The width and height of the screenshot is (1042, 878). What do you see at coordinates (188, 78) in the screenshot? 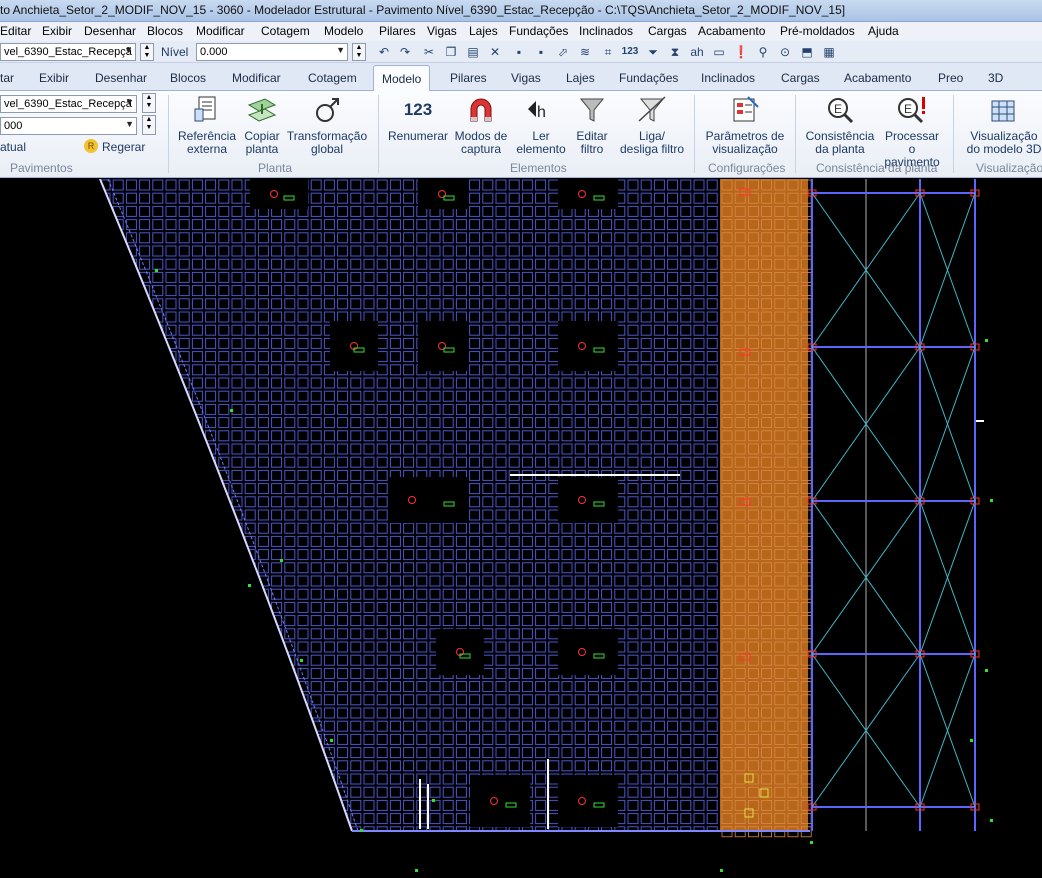
I see `tab-blocos: Blocos` at bounding box center [188, 78].